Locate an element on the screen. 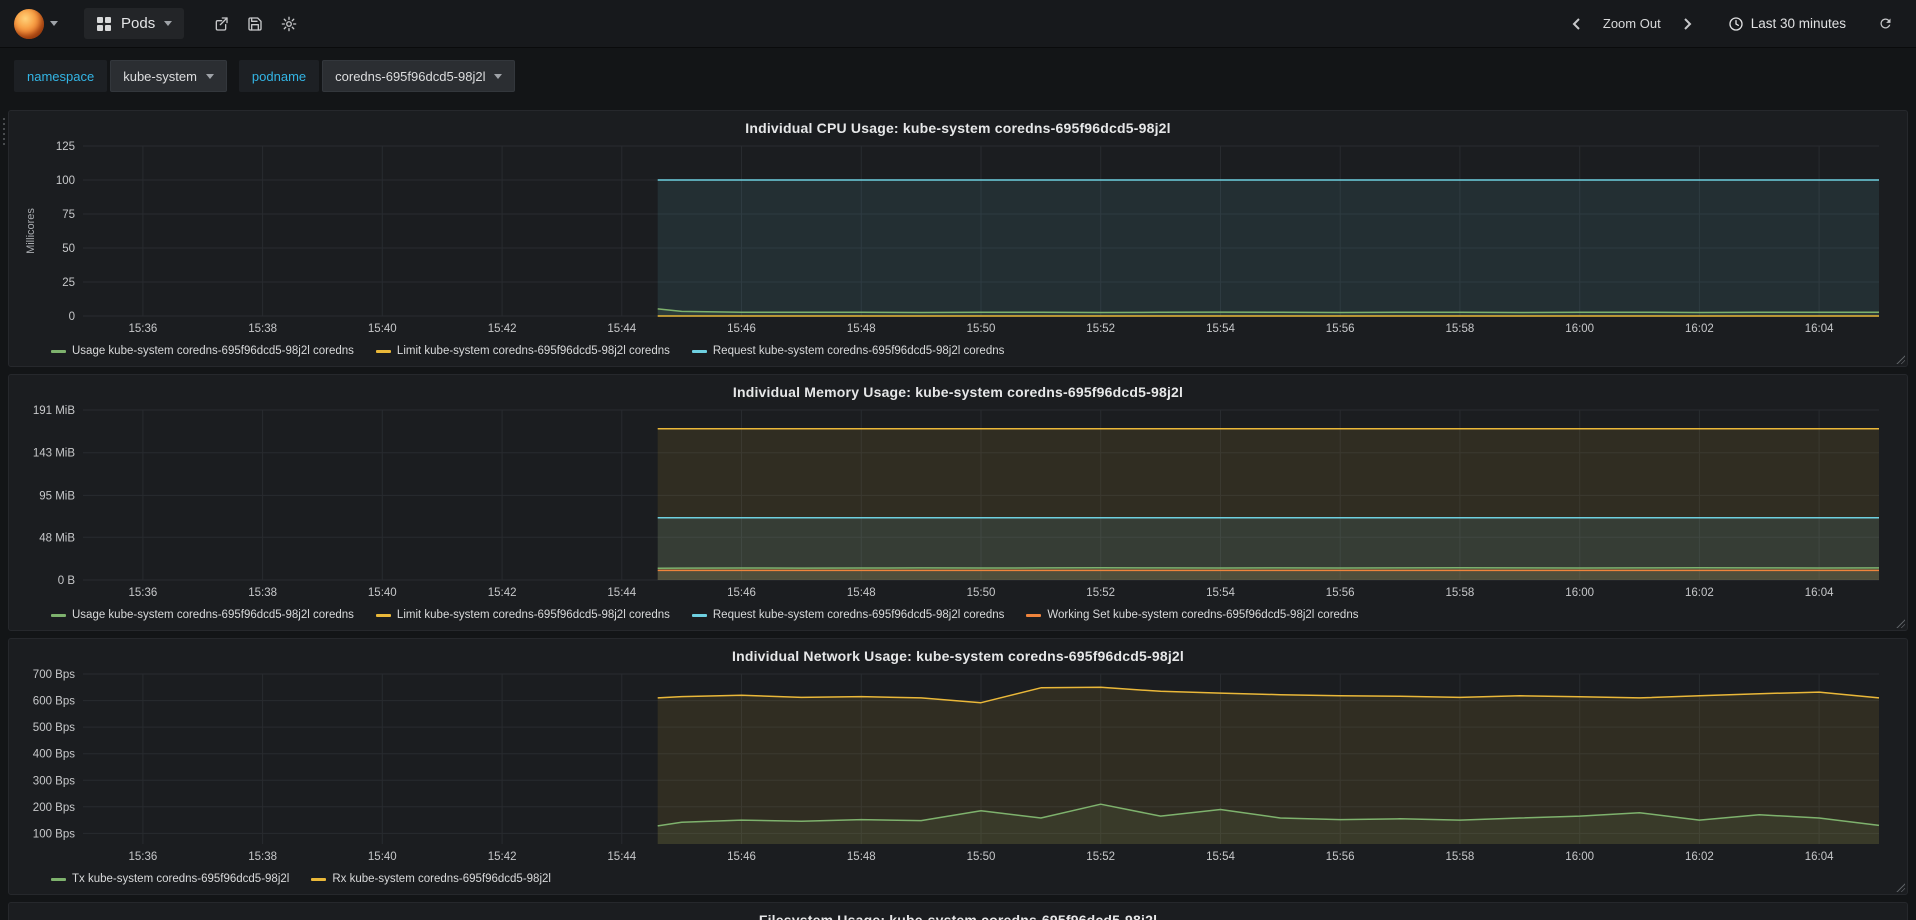 The width and height of the screenshot is (1916, 920). variable-podname-label: podname is located at coordinates (279, 76).